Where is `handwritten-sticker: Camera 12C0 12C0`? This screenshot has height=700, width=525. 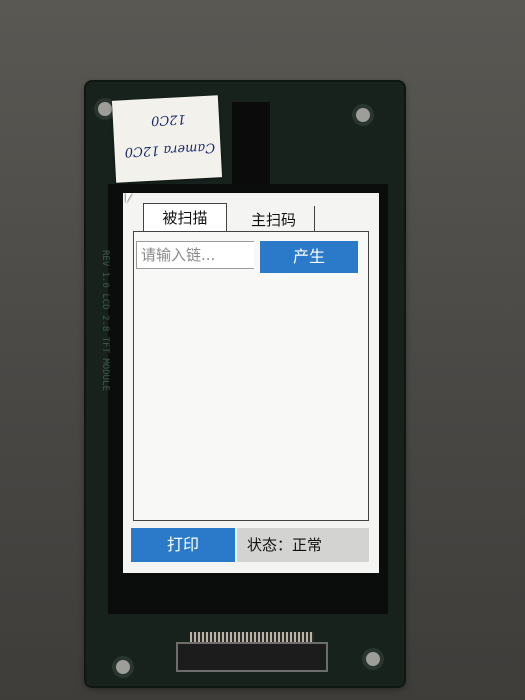 handwritten-sticker: Camera 12C0 12C0 is located at coordinates (167, 139).